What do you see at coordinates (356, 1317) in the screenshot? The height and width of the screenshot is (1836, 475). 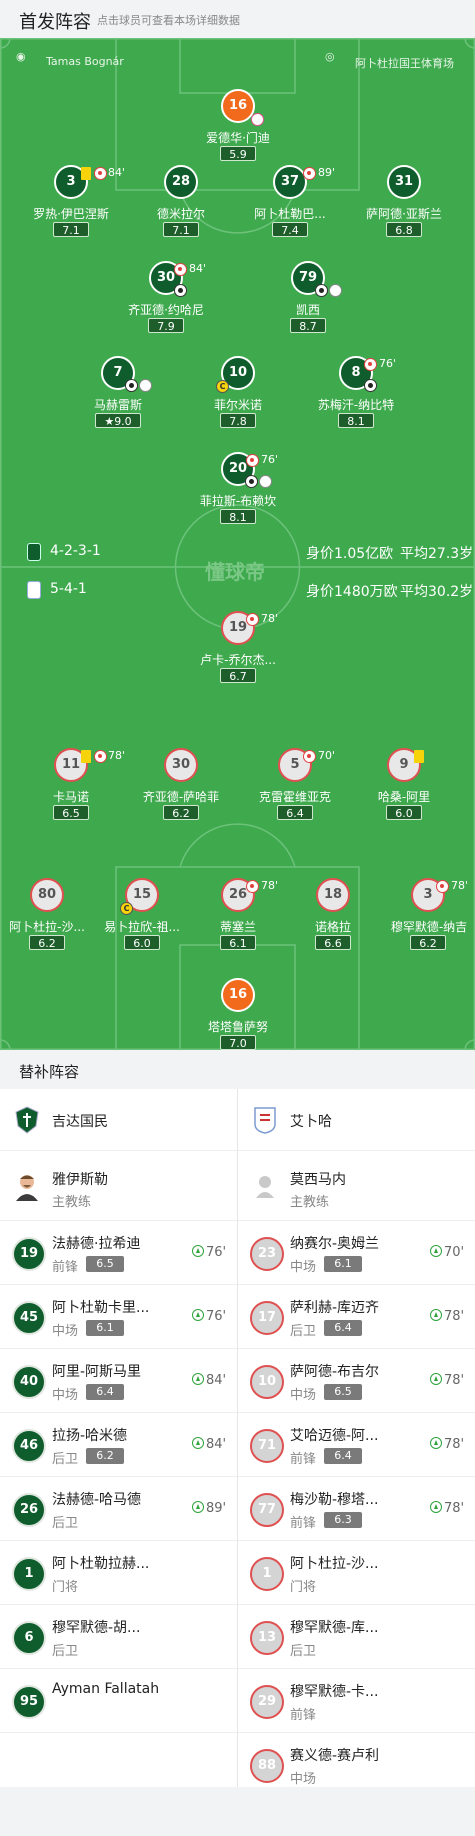 I see `sub-row: 17 萨利赫-库迈齐 后卫 6.4 78'` at bounding box center [356, 1317].